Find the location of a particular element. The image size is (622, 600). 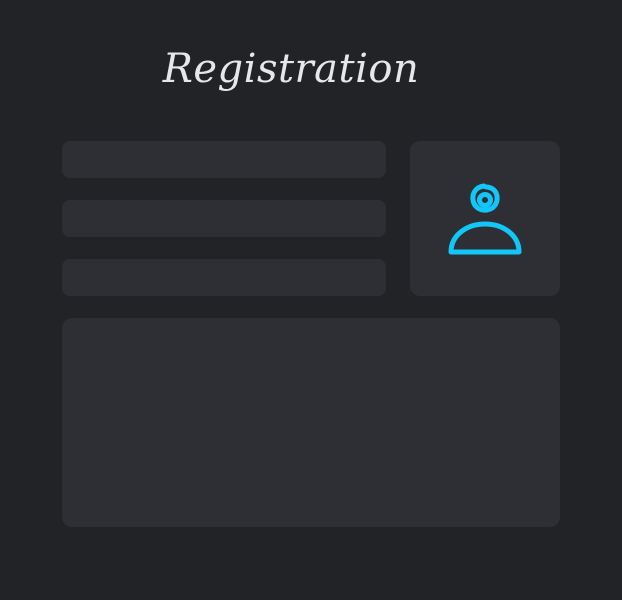

page-title: Registration is located at coordinates (291, 69).